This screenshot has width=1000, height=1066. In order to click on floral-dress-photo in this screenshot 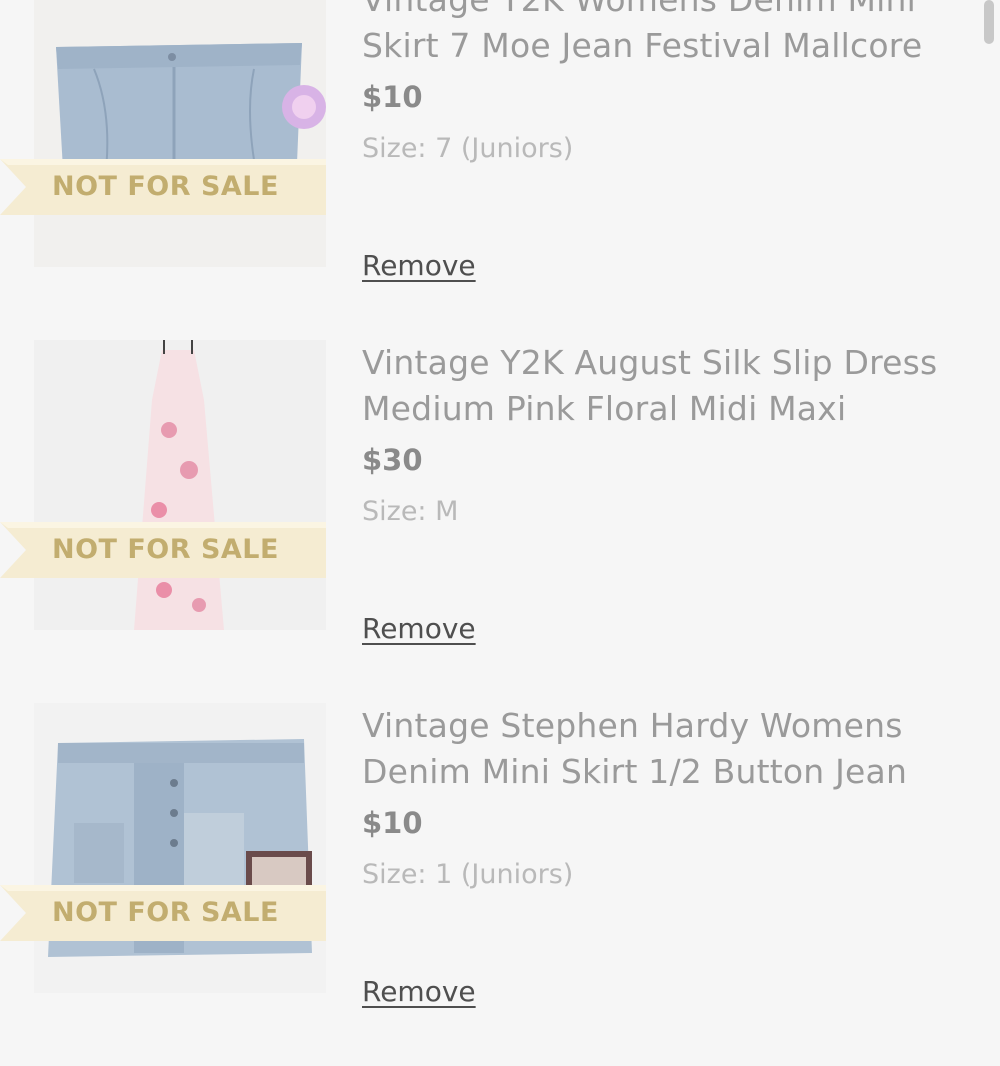, I will do `click(180, 485)`.